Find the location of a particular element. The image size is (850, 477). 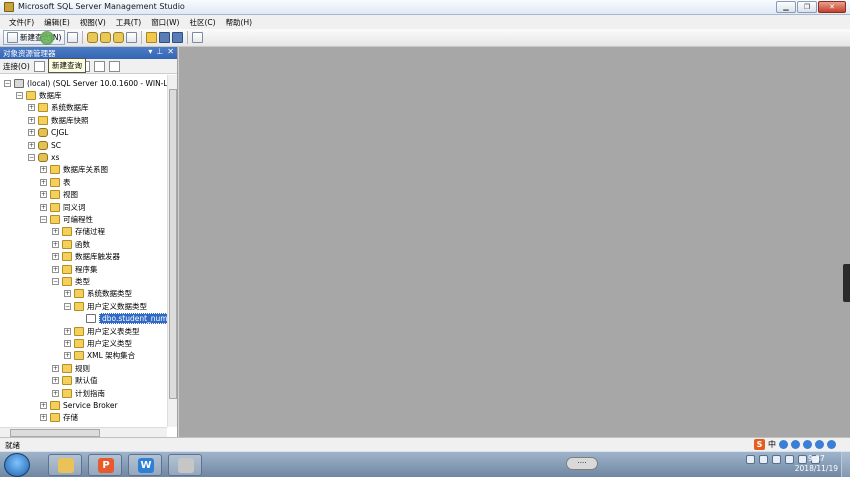

tree-node: + 同义词 is located at coordinates (63, 207).